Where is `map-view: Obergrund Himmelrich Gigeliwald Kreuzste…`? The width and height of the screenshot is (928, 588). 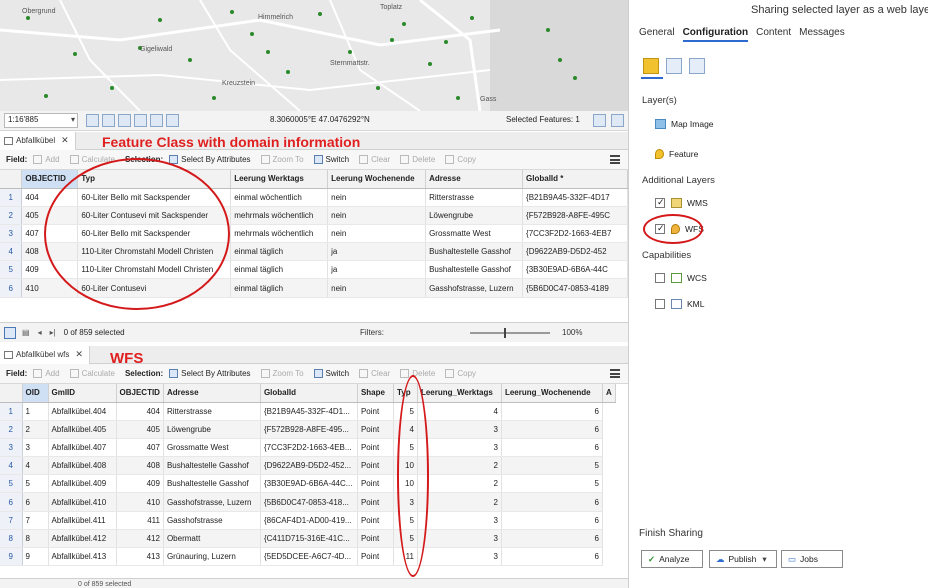 map-view: Obergrund Himmelrich Gigeliwald Kreuzste… is located at coordinates (314, 55).